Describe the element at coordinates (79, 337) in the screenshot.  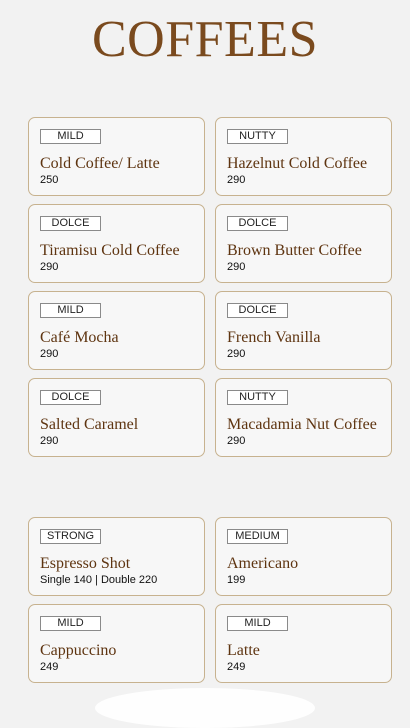
I see `item-name: Café Mocha` at that location.